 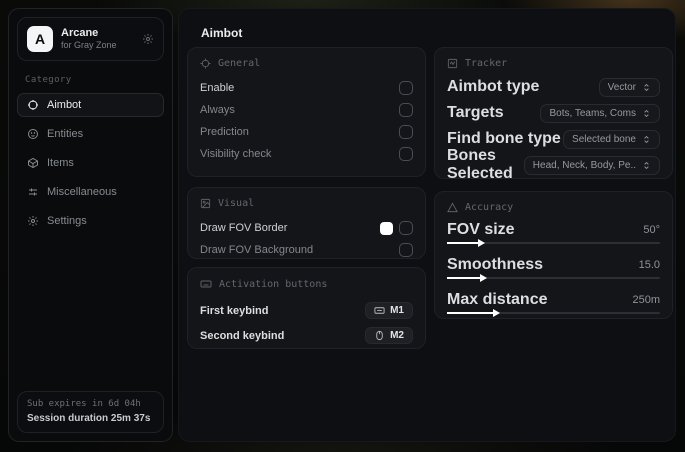 I want to click on second-keybind-value: M2, so click(x=397, y=335).